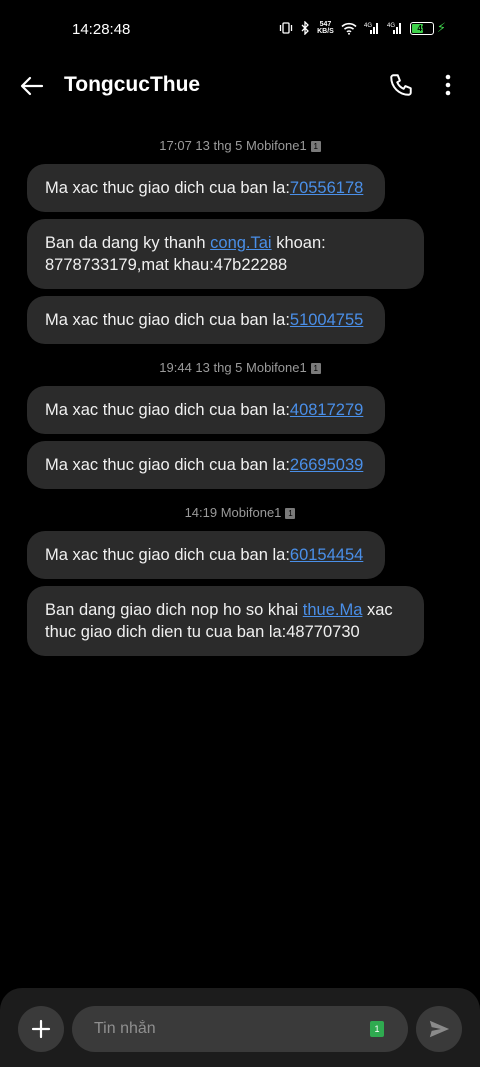  I want to click on app-header: TongcucThue, so click(240, 86).